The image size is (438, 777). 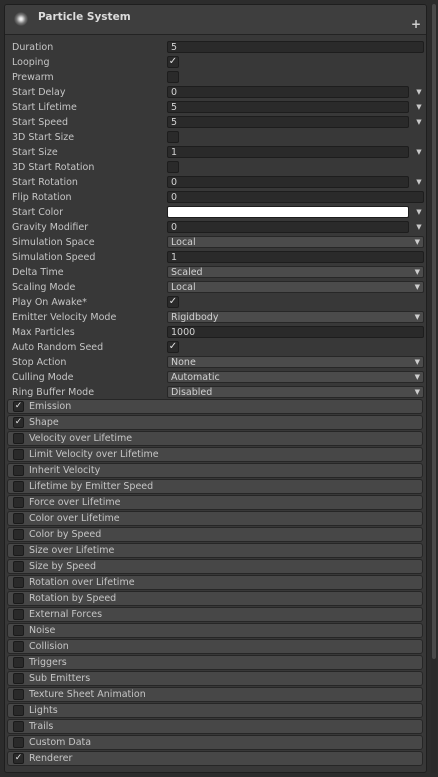 I want to click on start-lifetime-field: 5, so click(x=288, y=107).